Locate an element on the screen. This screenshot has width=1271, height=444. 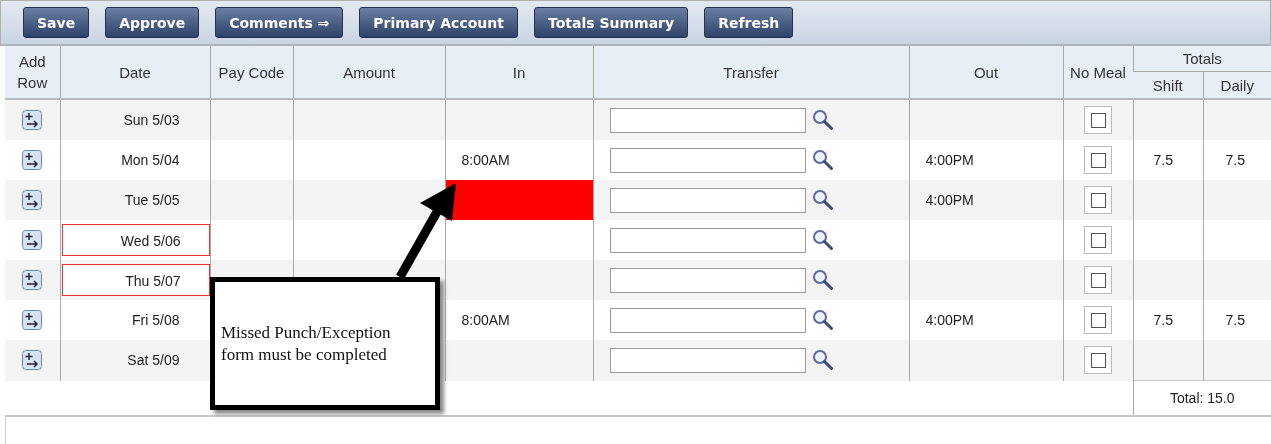
callout-note: Missed Punch/Exception form must be completed is located at coordinates (325, 343).